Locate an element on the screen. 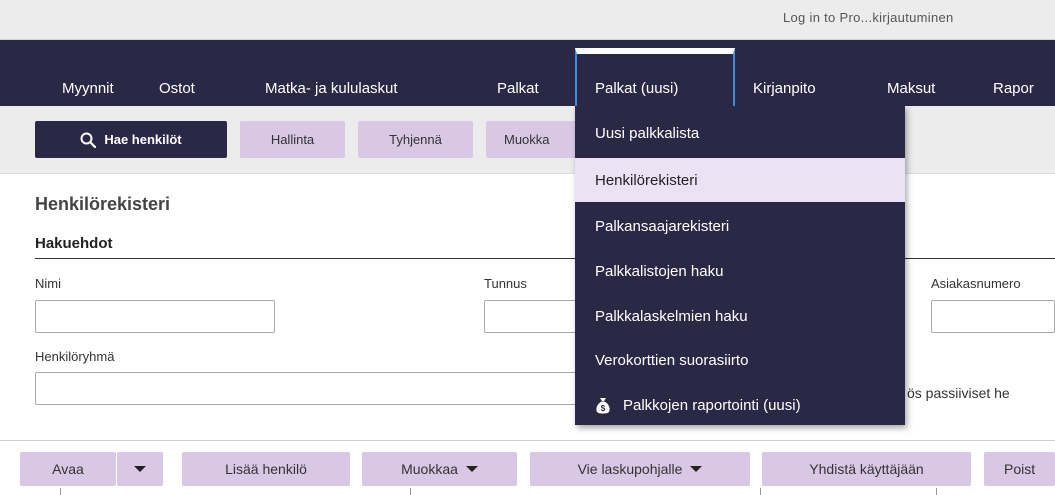 The width and height of the screenshot is (1055, 495). nav-item-myynnit: Myynnit is located at coordinates (88, 88).